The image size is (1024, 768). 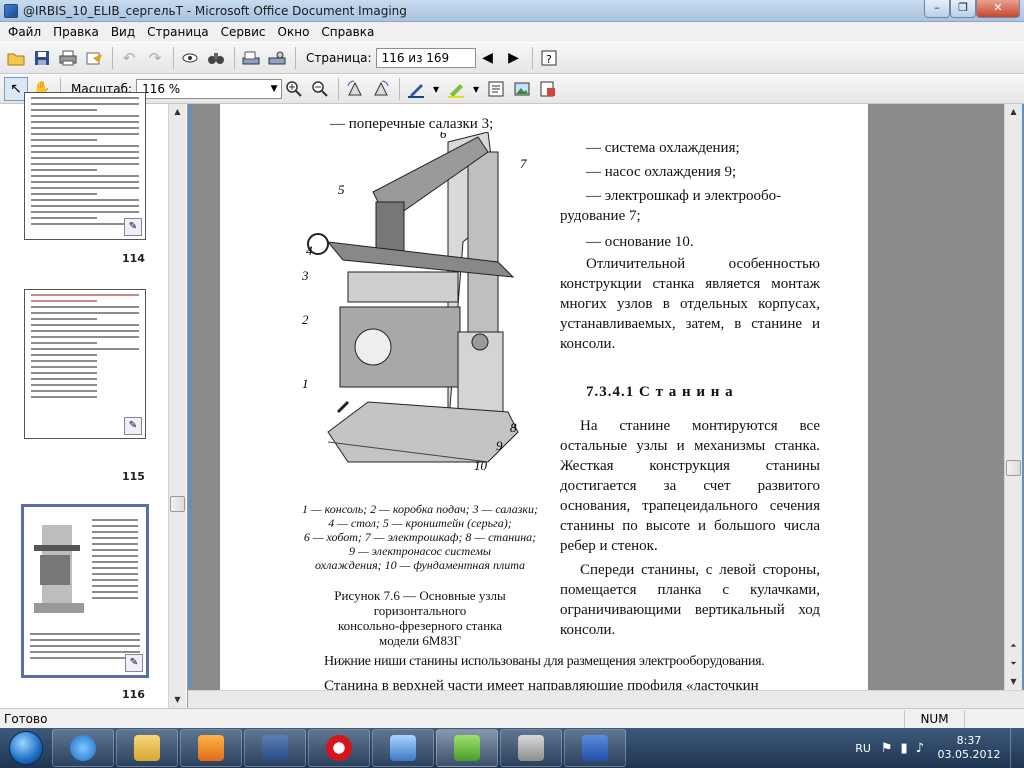 What do you see at coordinates (436, 89) in the screenshot?
I see `pen-dropdown-button: ▼` at bounding box center [436, 89].